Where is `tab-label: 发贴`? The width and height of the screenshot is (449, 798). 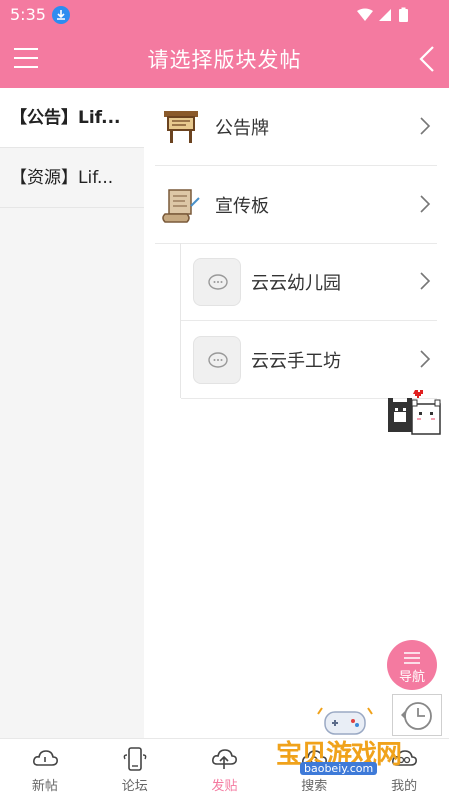
tab-label: 发贴 is located at coordinates (224, 786).